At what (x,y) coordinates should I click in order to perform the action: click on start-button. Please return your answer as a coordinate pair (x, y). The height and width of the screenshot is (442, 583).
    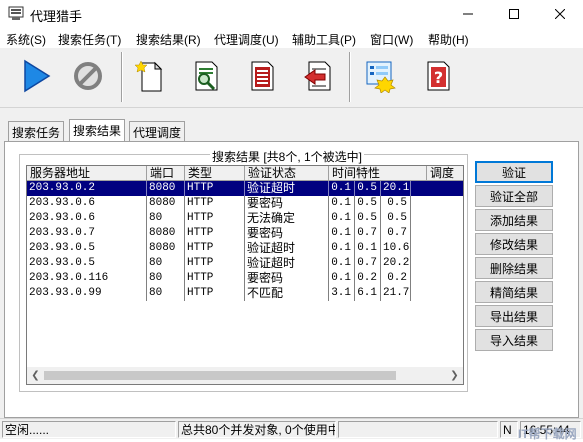
    Looking at the image, I should click on (36, 76).